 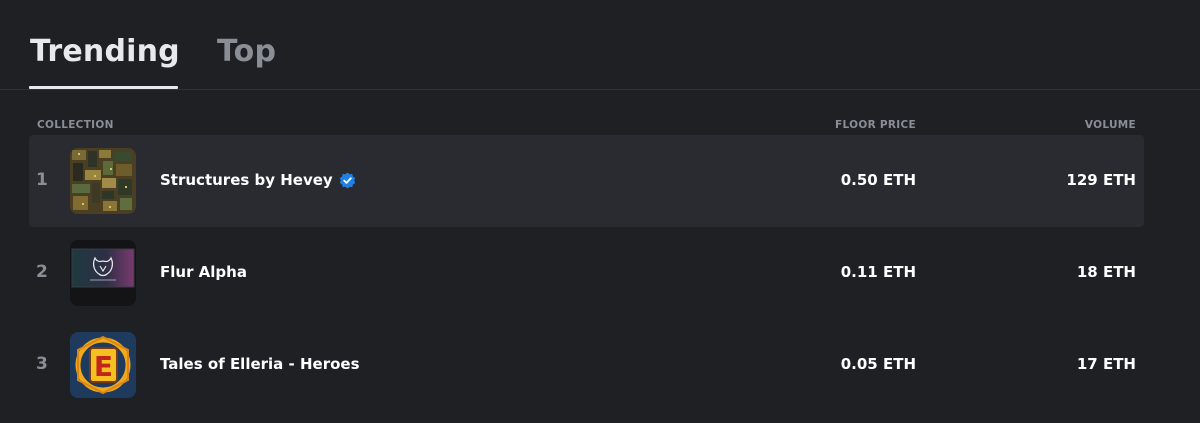 What do you see at coordinates (1101, 180) in the screenshot?
I see `volume-value: 129 ETH` at bounding box center [1101, 180].